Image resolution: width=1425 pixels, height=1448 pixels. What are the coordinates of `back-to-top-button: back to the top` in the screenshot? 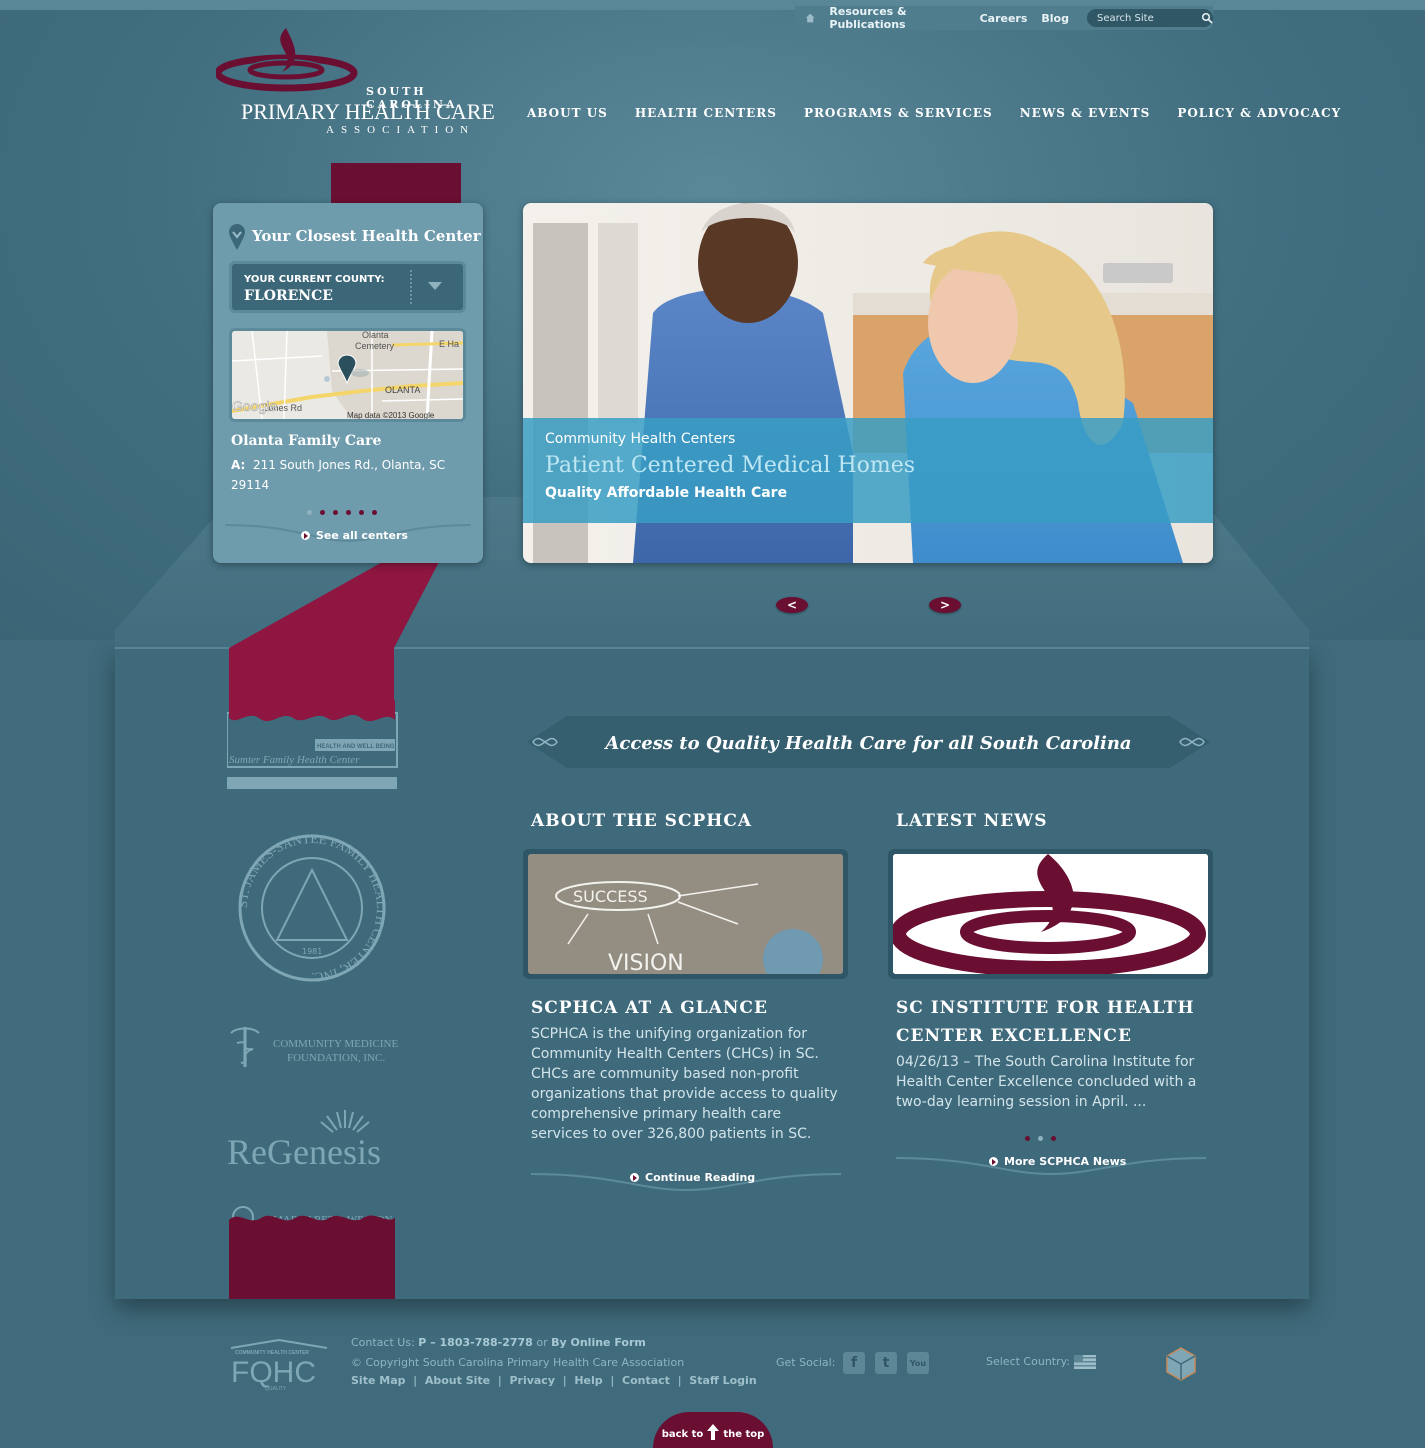 It's located at (713, 1430).